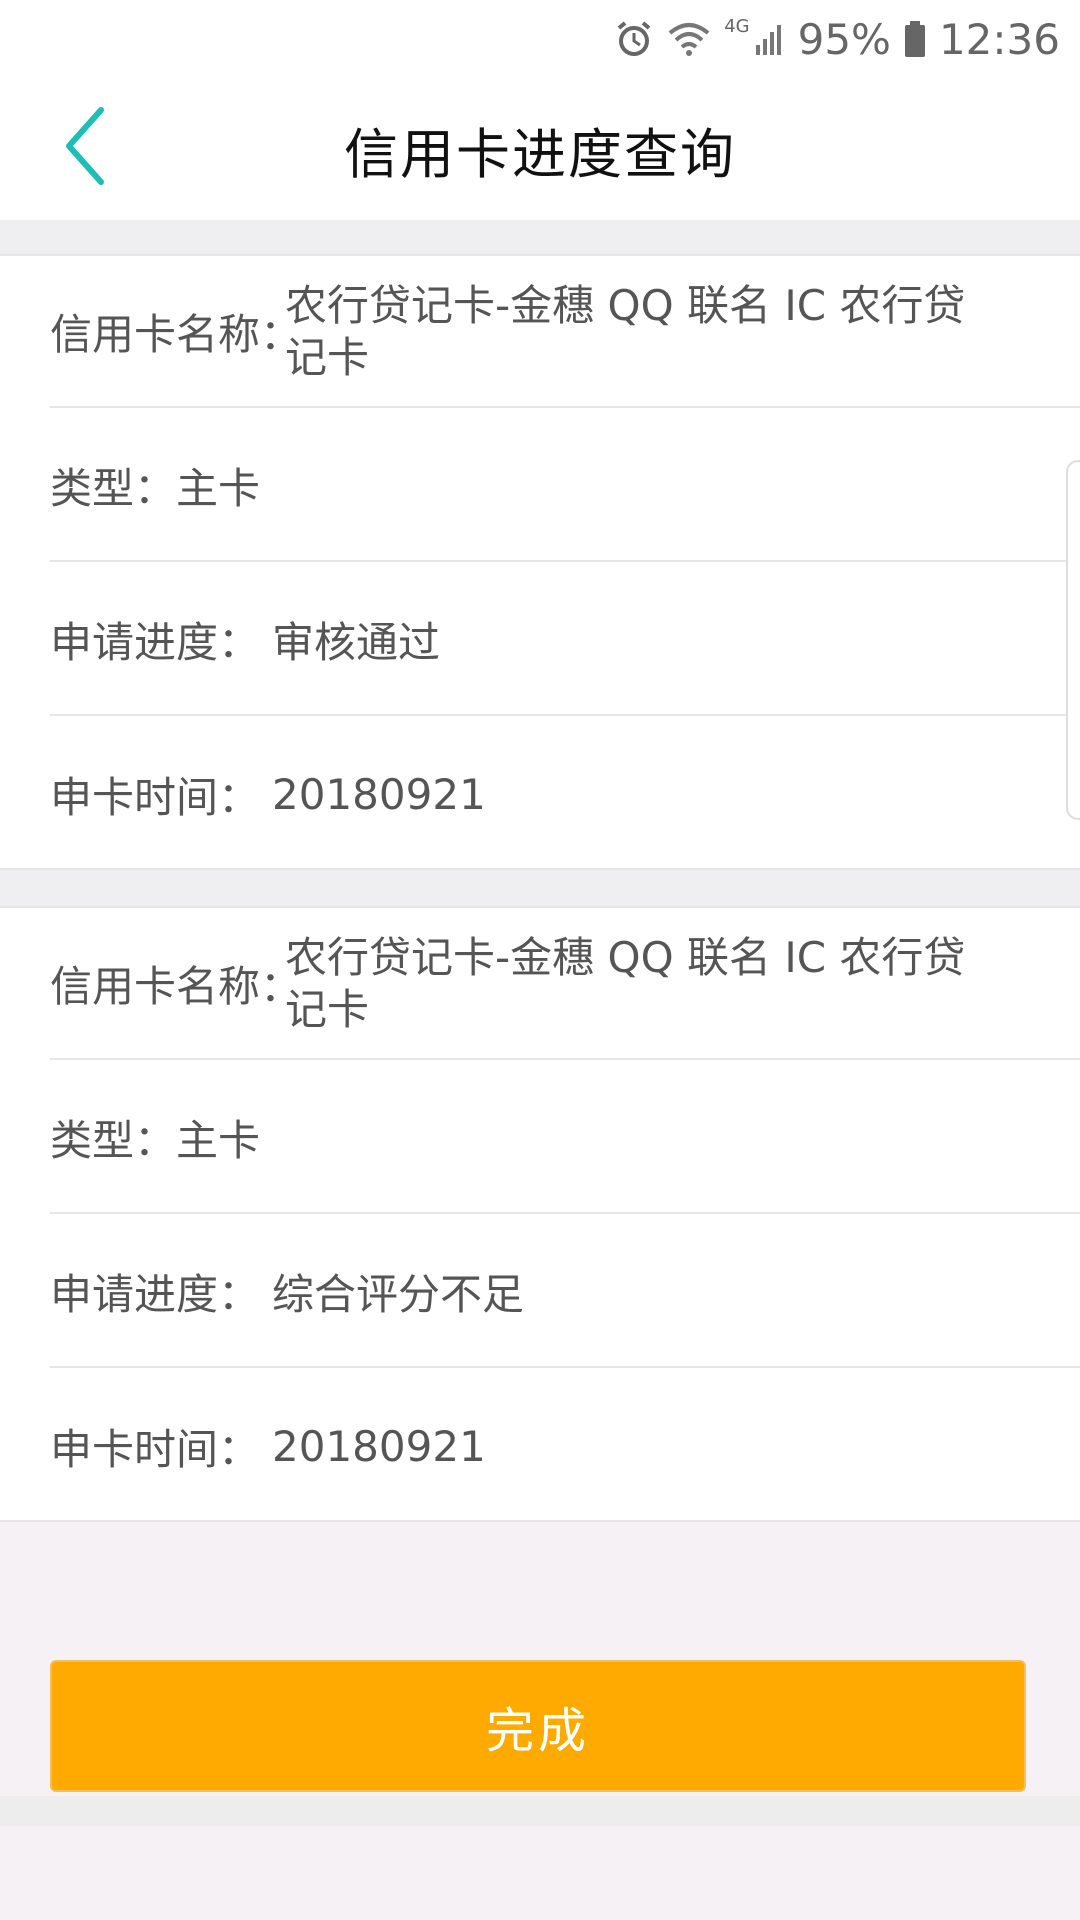 Image resolution: width=1080 pixels, height=1920 pixels. Describe the element at coordinates (999, 39) in the screenshot. I see `clock-time: 12:36` at that location.